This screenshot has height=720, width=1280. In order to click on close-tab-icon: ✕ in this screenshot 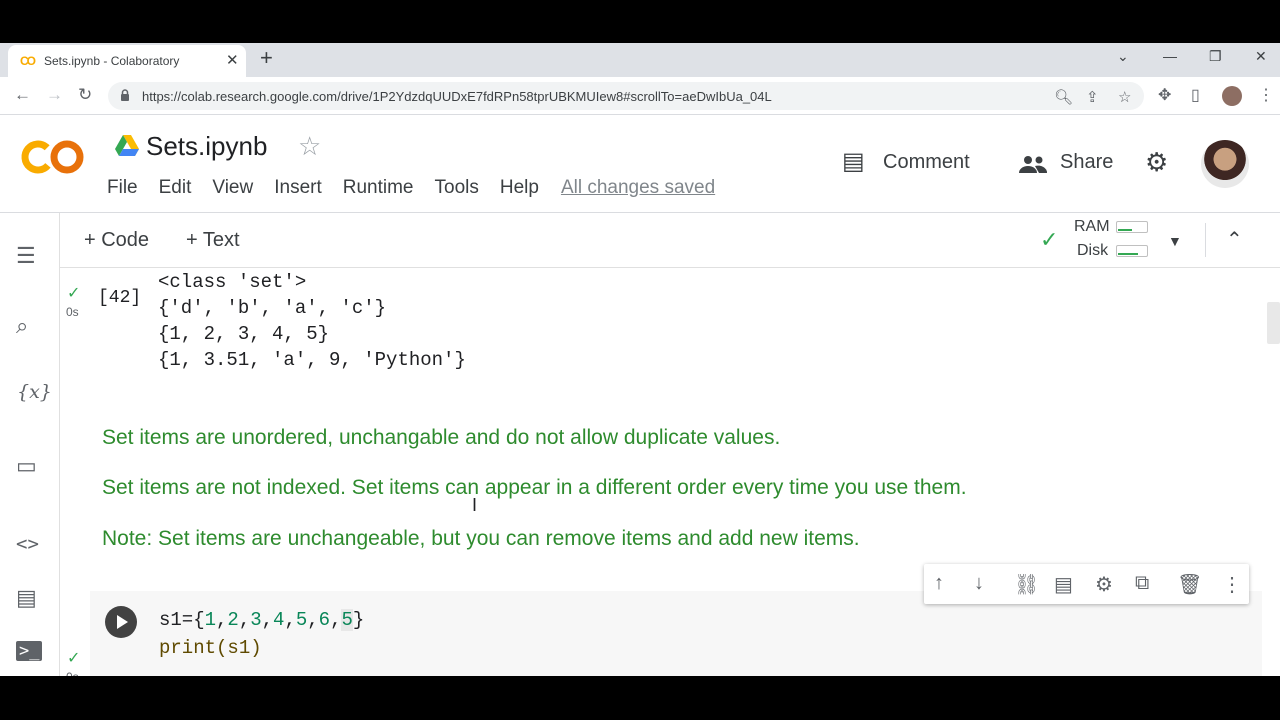, I will do `click(232, 60)`.